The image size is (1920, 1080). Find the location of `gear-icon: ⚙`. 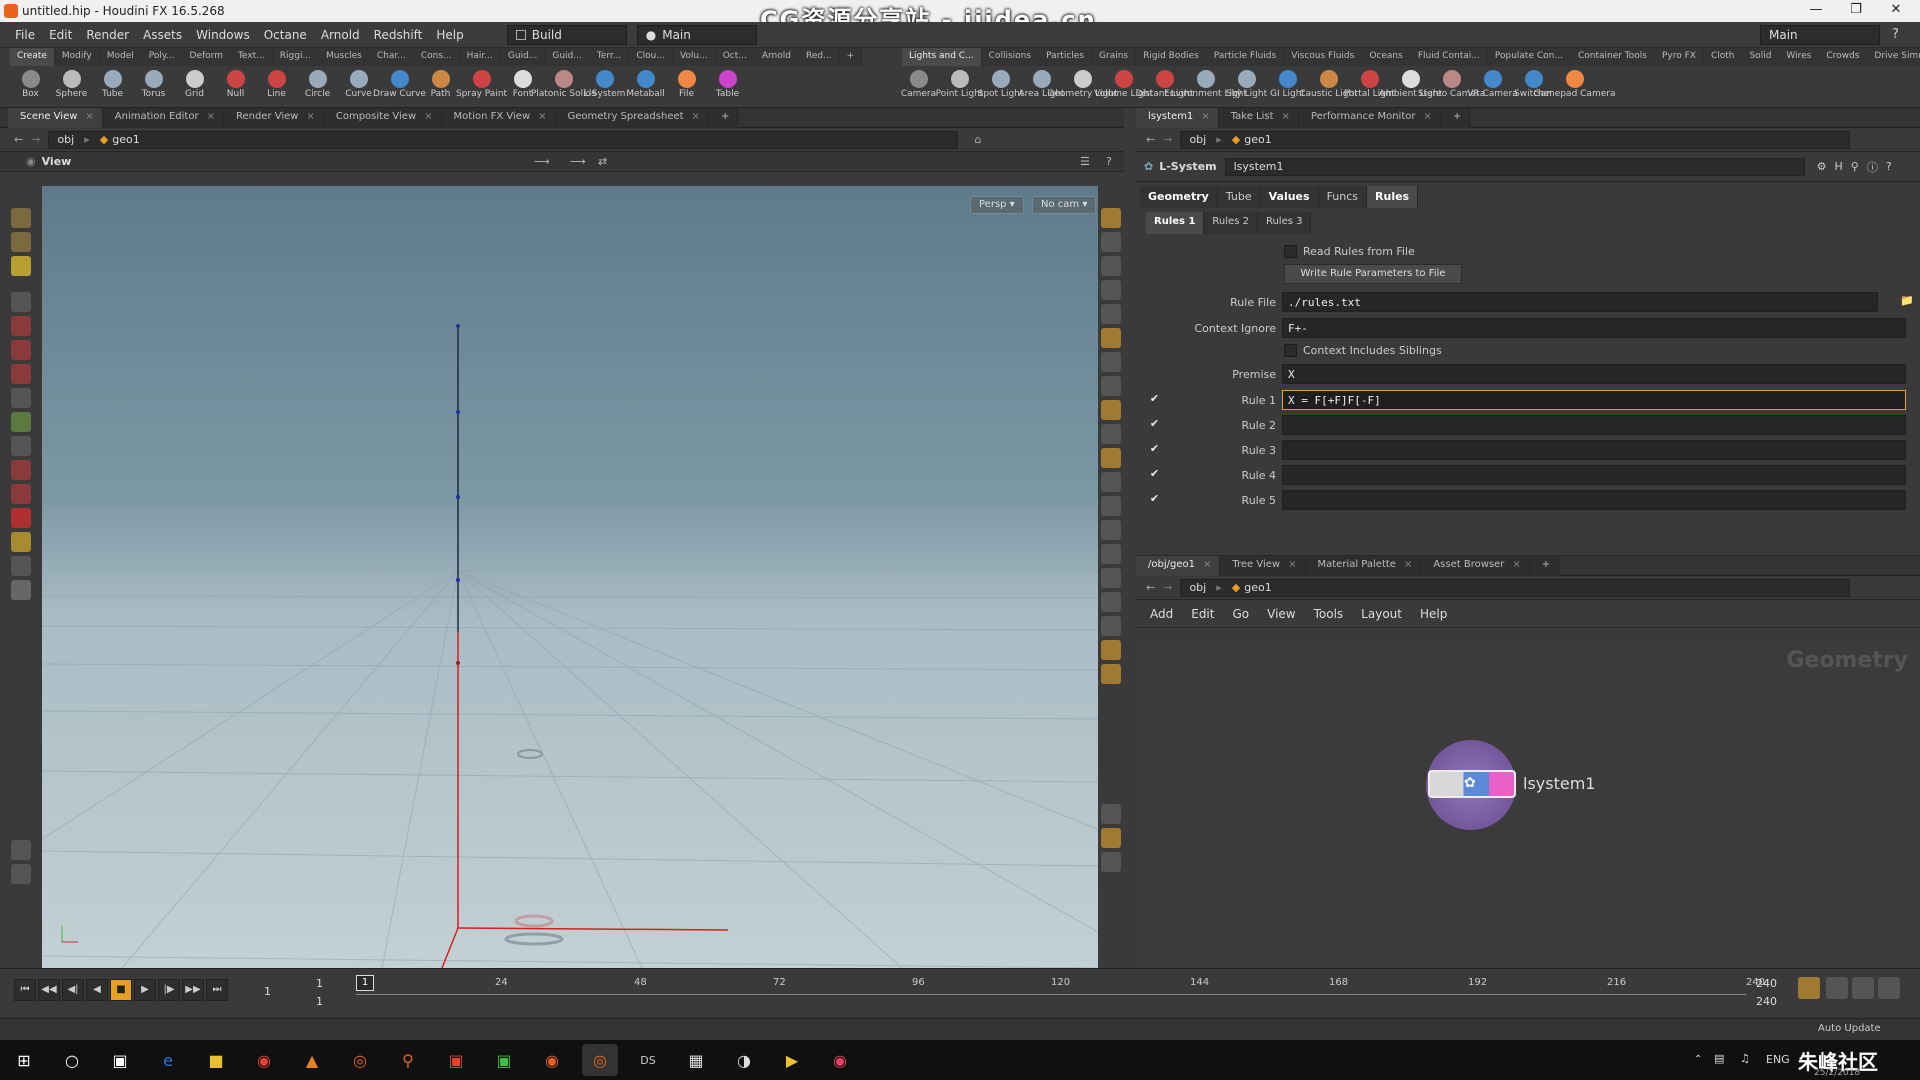

gear-icon: ⚙ is located at coordinates (1822, 166).